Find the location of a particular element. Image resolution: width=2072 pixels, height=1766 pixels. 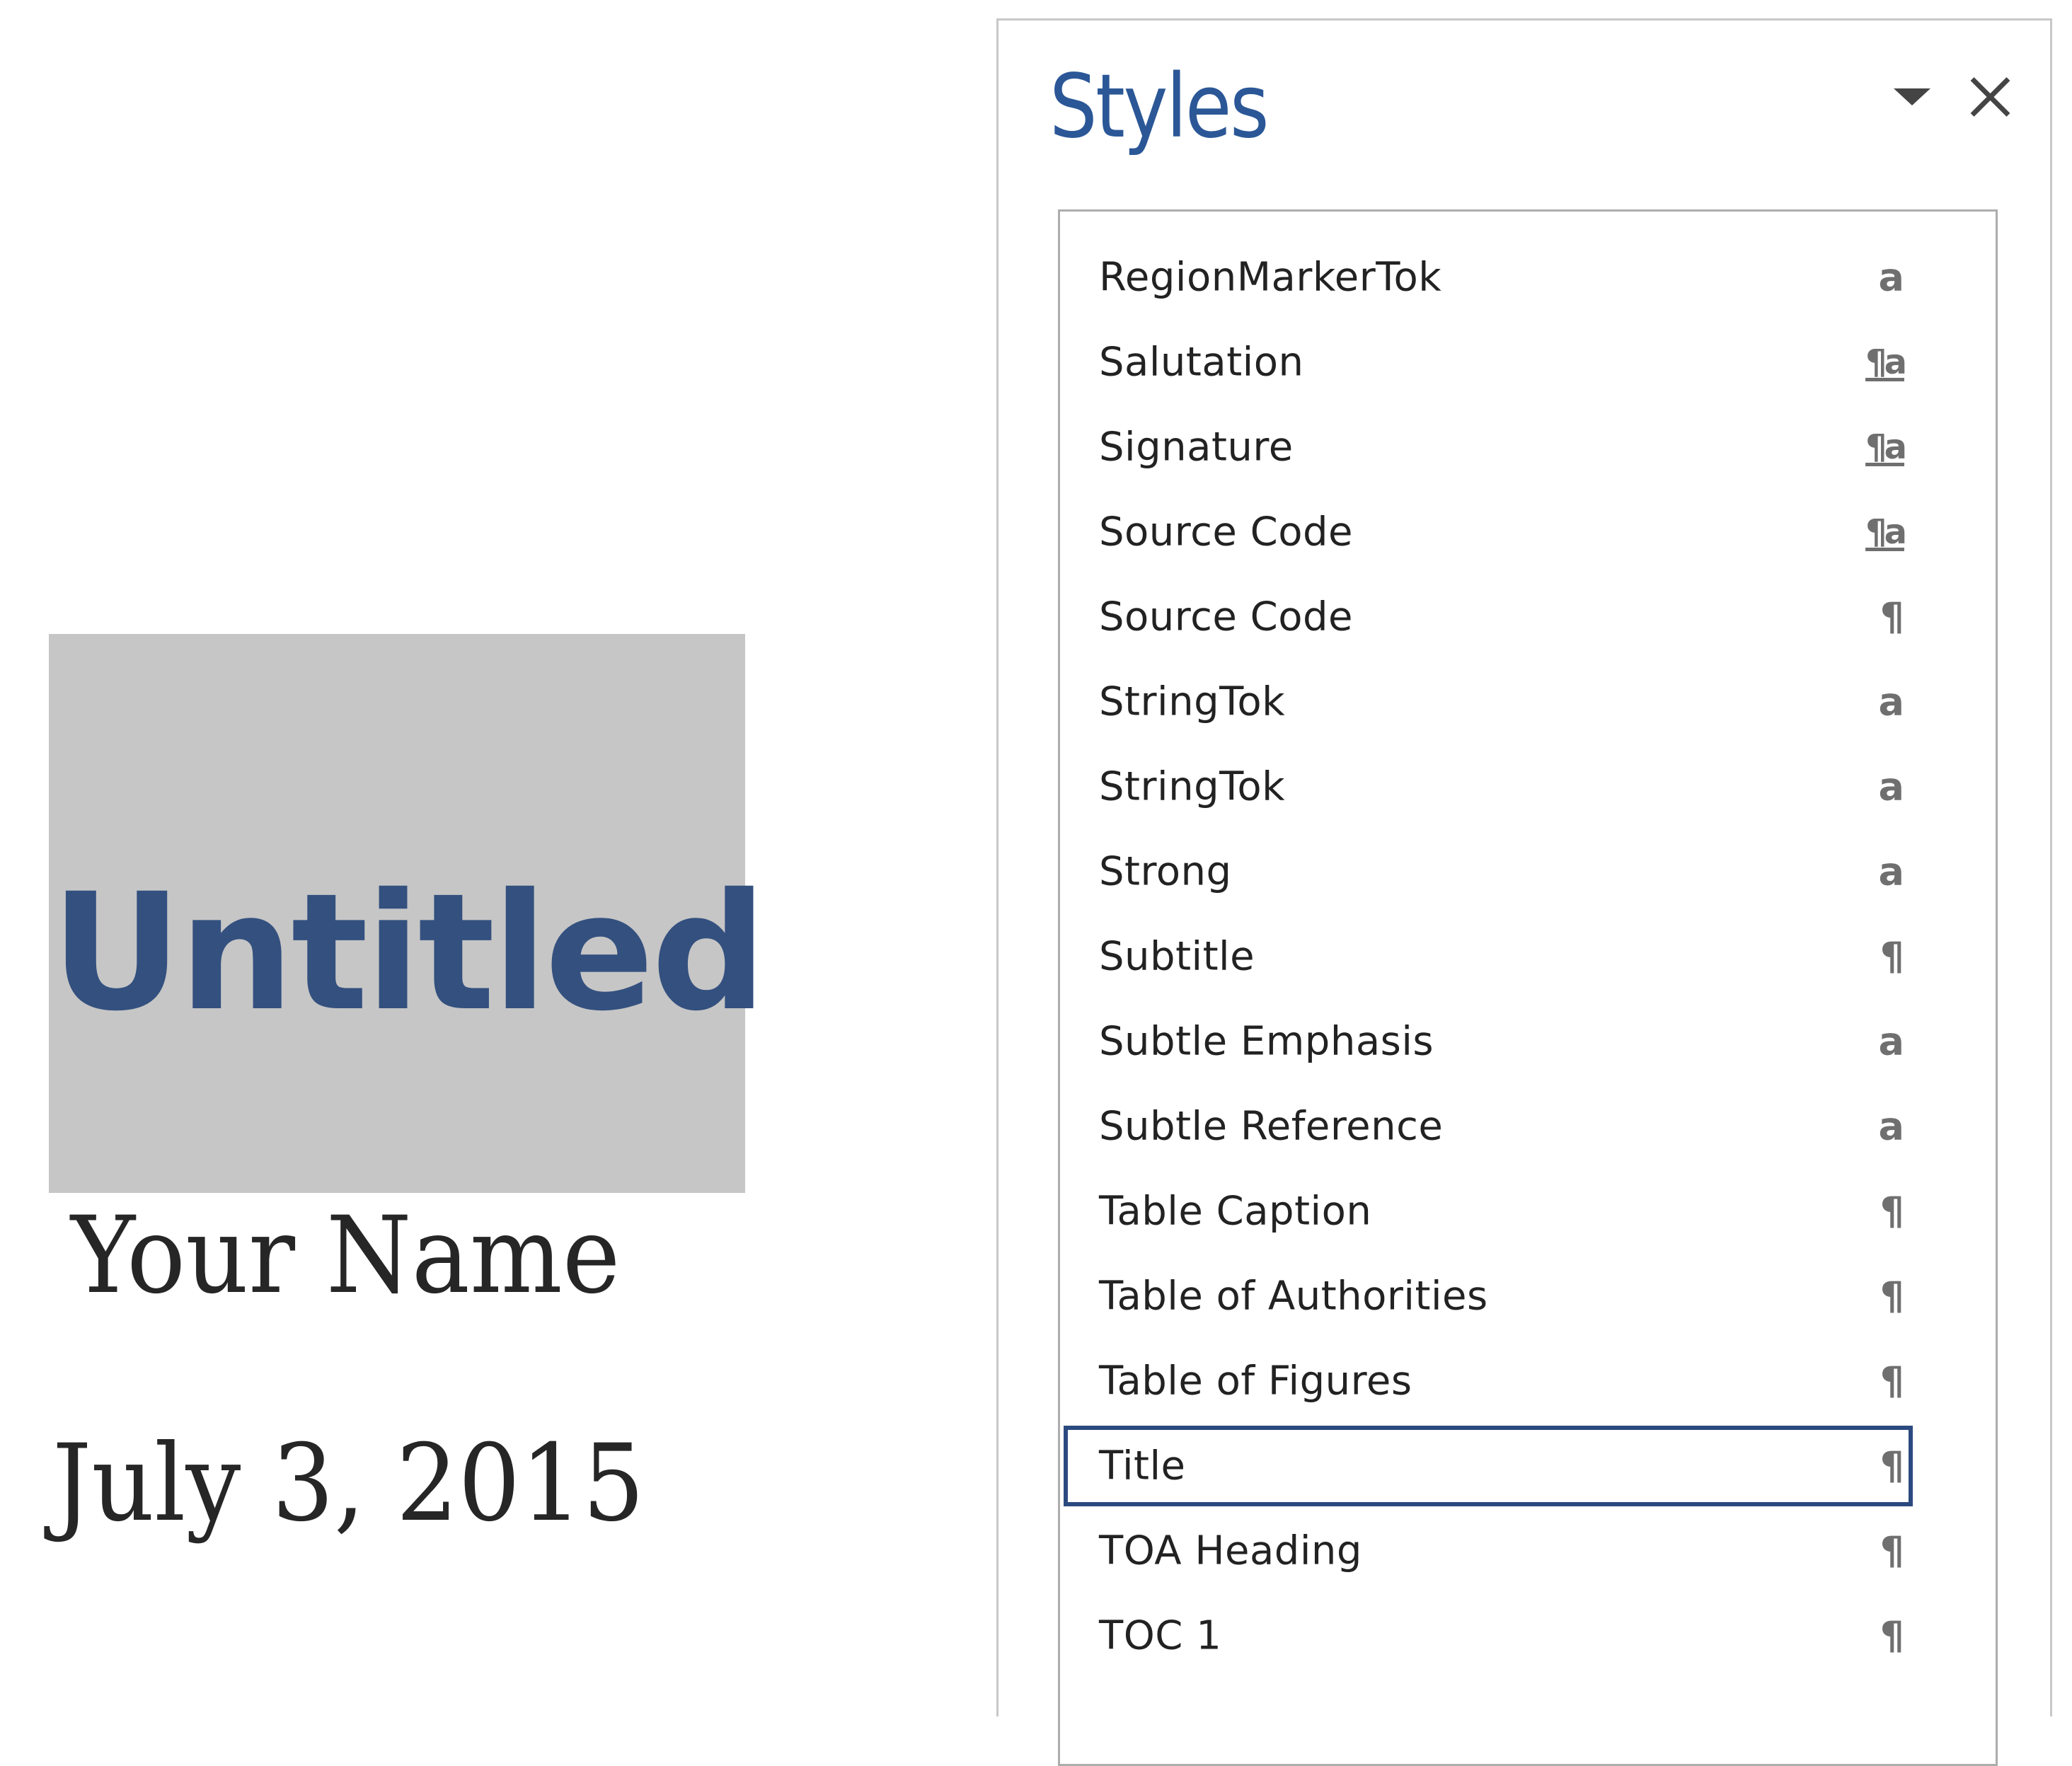

style-item-selected: Title ¶ is located at coordinates (1488, 1466).